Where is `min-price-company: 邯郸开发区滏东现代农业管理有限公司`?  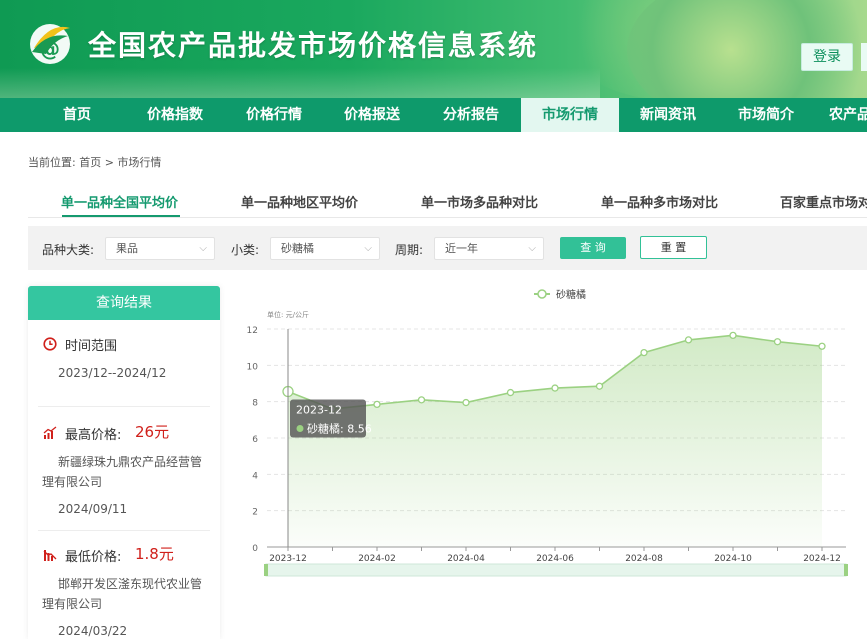
min-price-company: 邯郸开发区滏东现代农业管理有限公司 is located at coordinates (122, 594).